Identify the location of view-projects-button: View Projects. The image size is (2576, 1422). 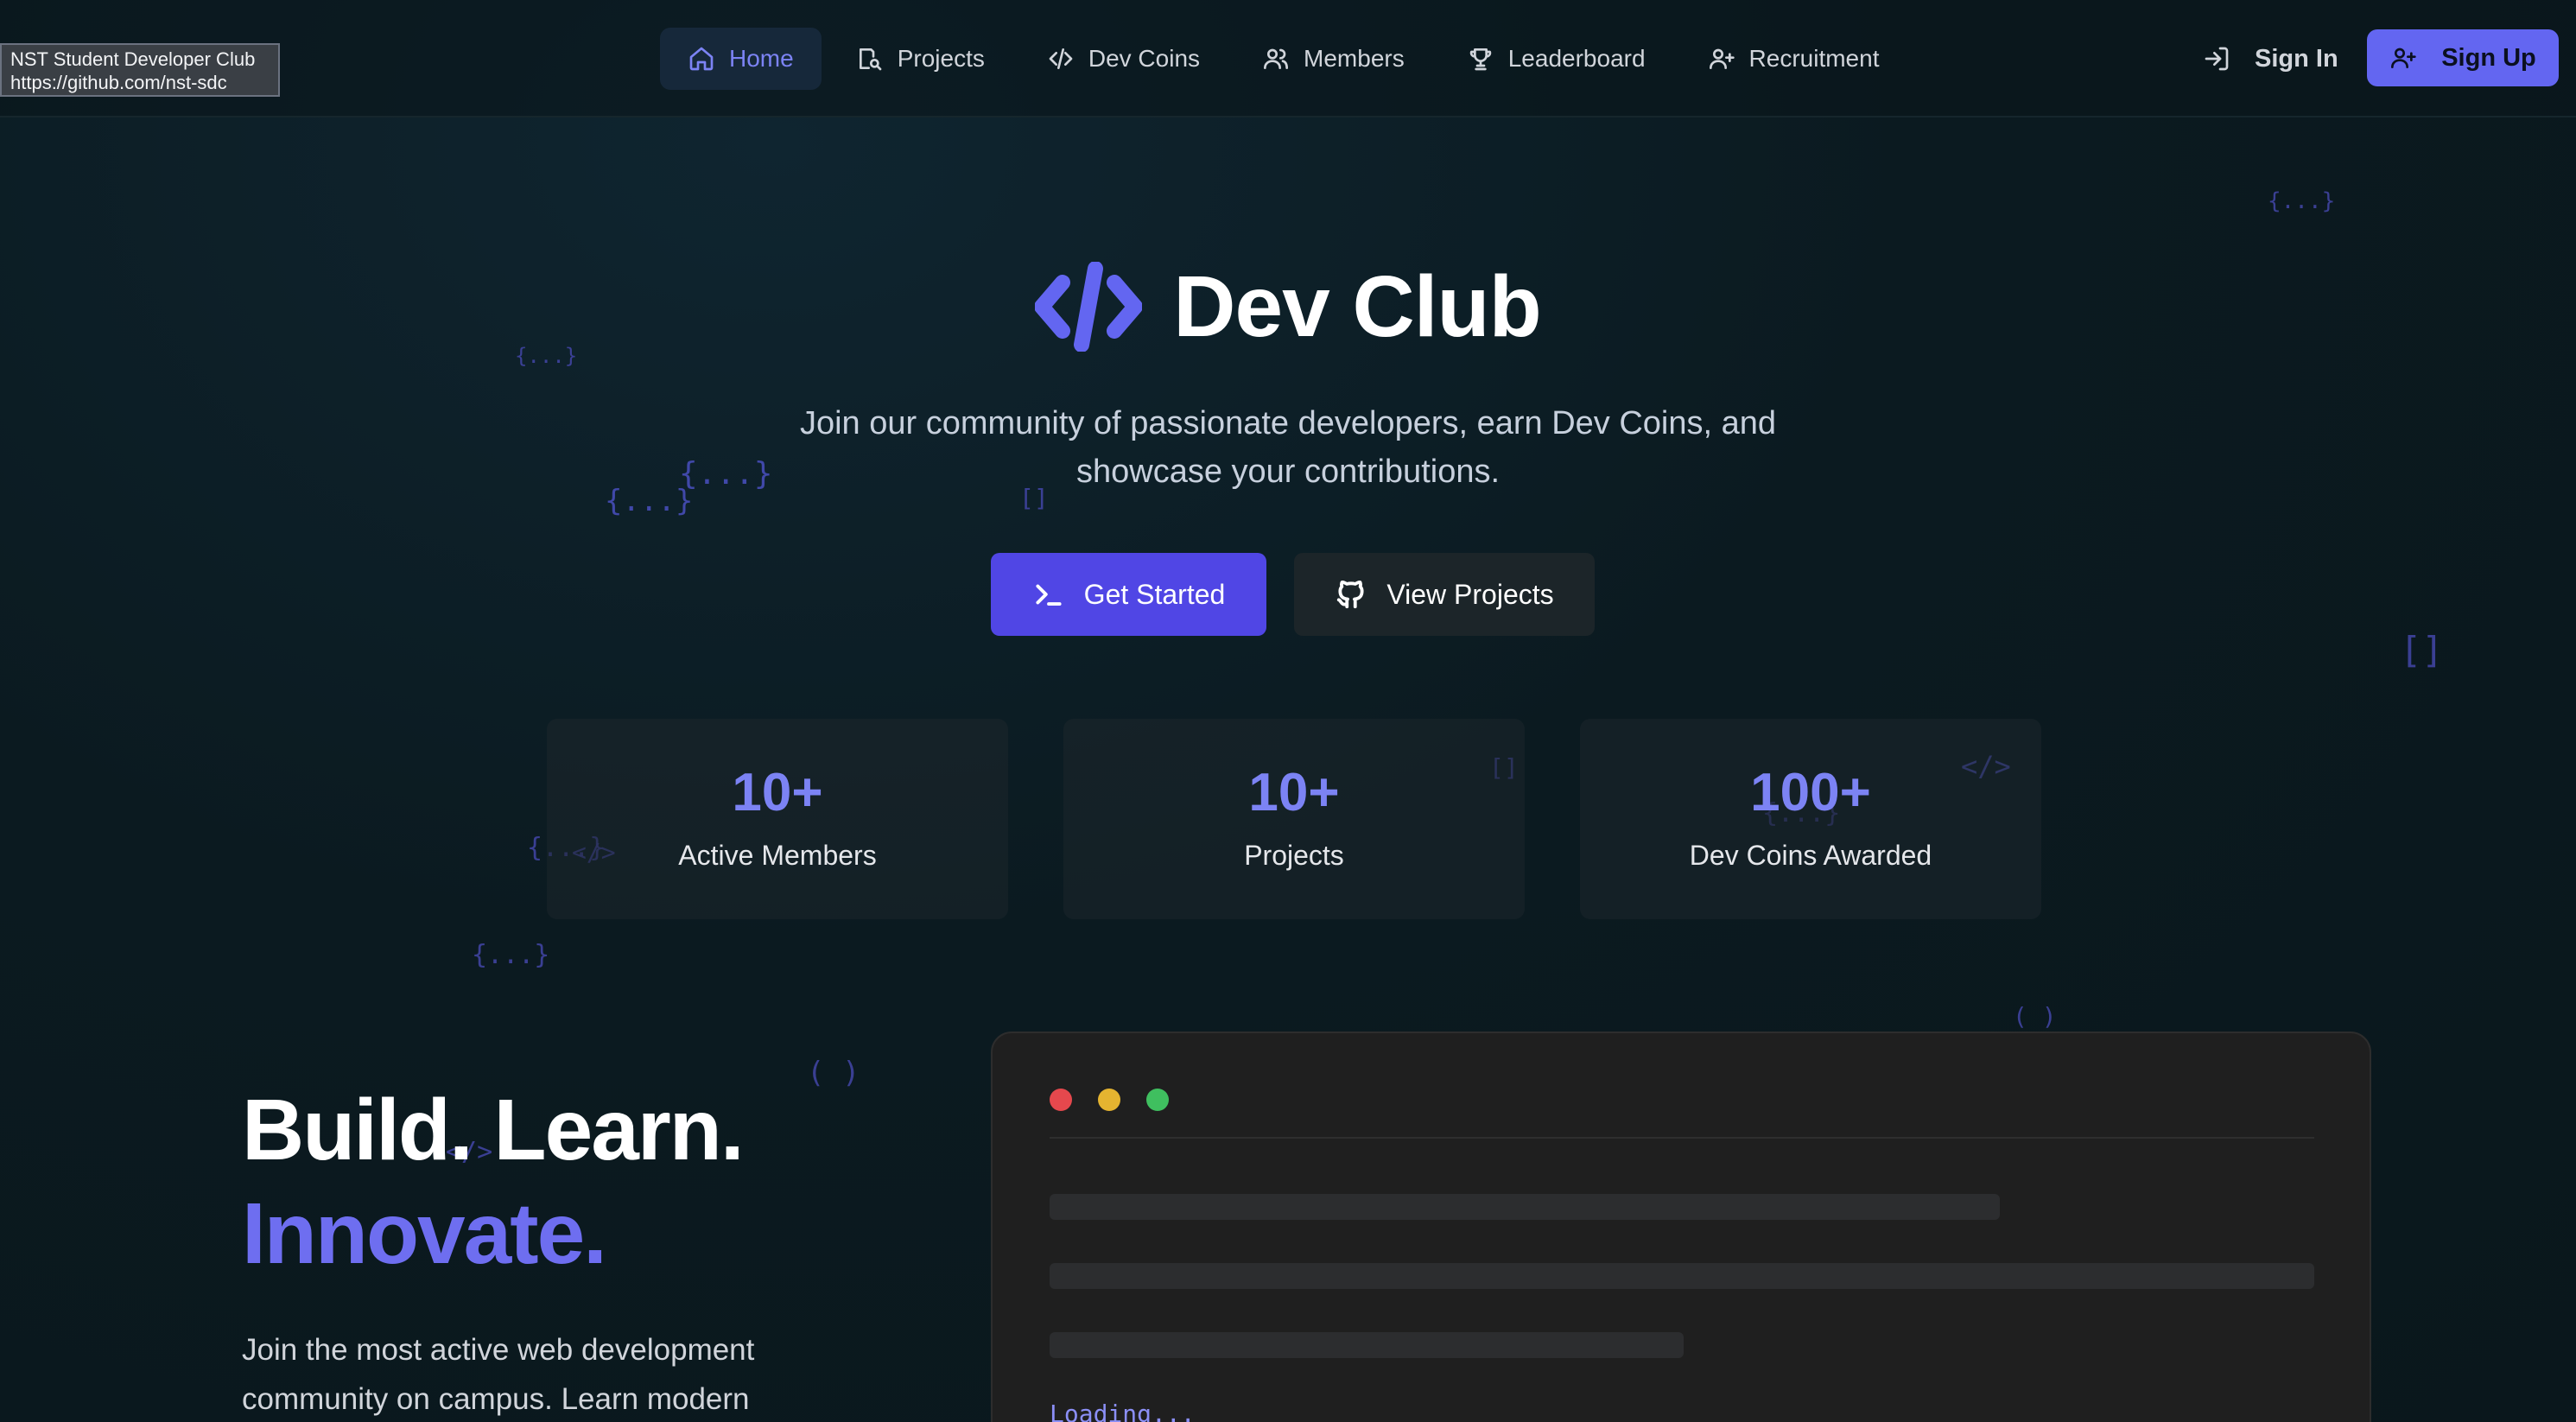
(1444, 594).